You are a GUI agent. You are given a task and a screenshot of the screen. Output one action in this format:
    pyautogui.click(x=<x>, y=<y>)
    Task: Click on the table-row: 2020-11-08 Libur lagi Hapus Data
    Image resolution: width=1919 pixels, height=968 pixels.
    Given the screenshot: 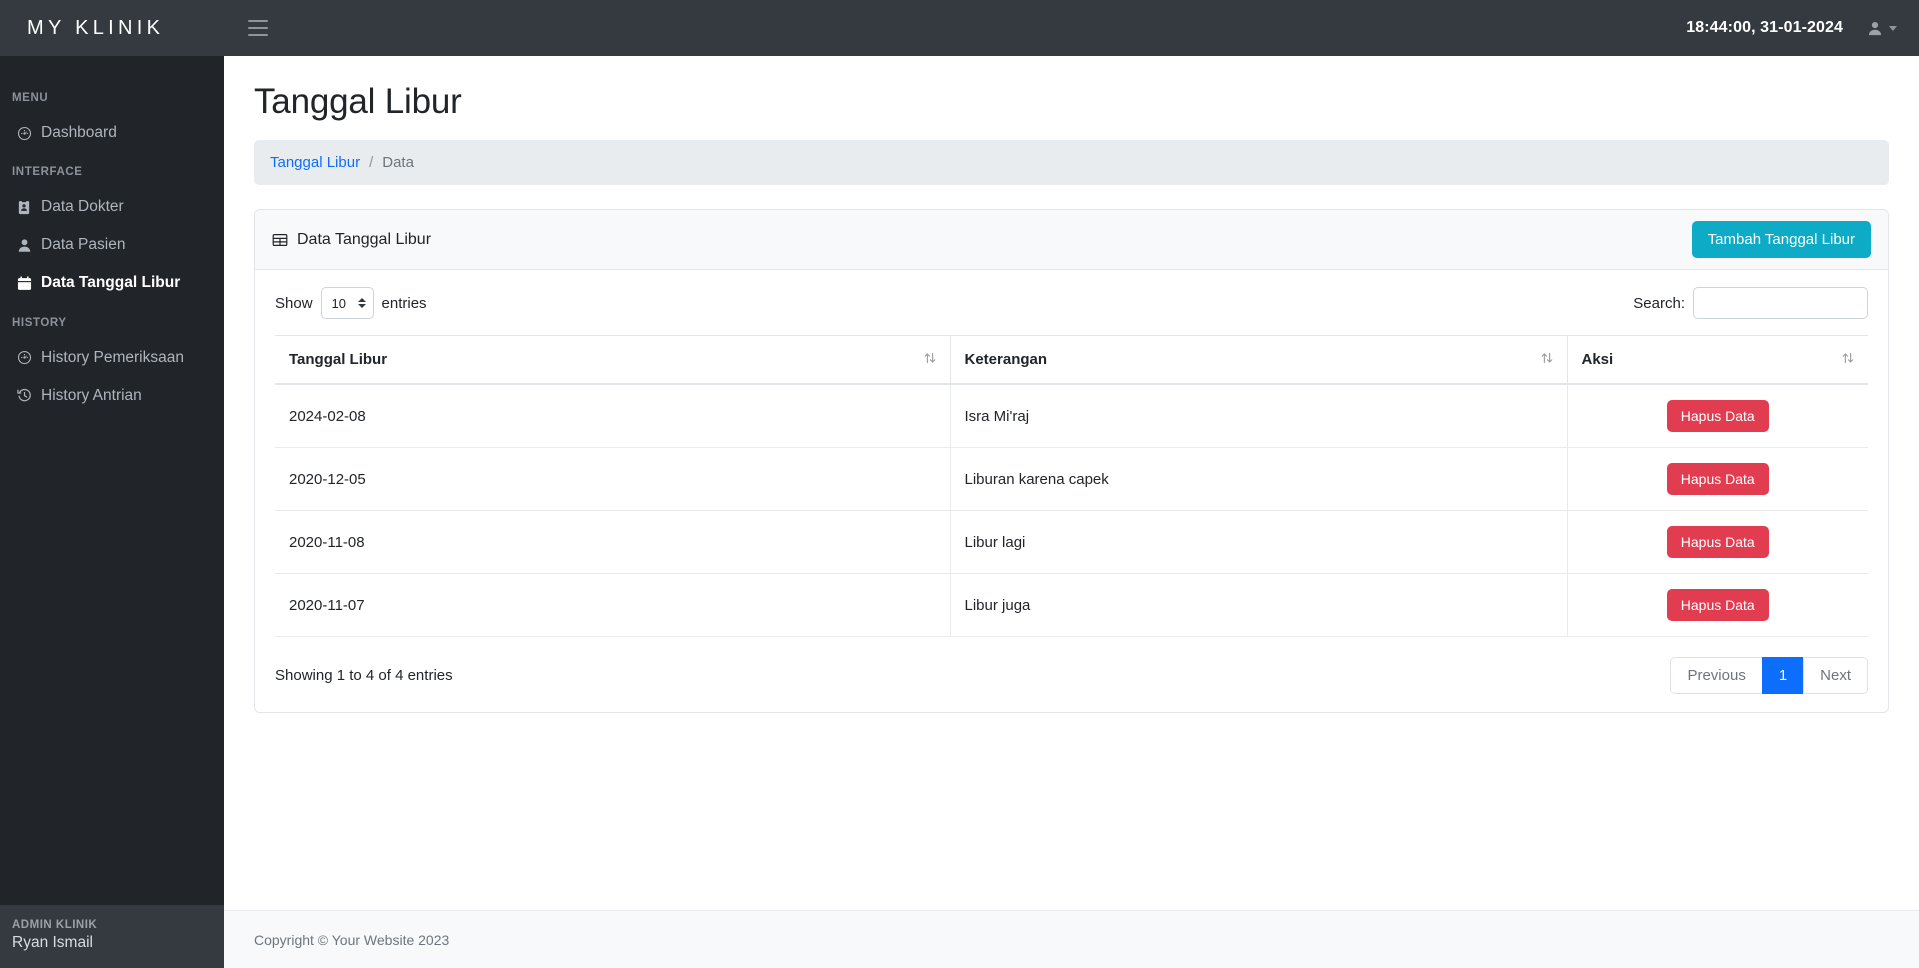 What is the action you would take?
    pyautogui.click(x=1071, y=542)
    